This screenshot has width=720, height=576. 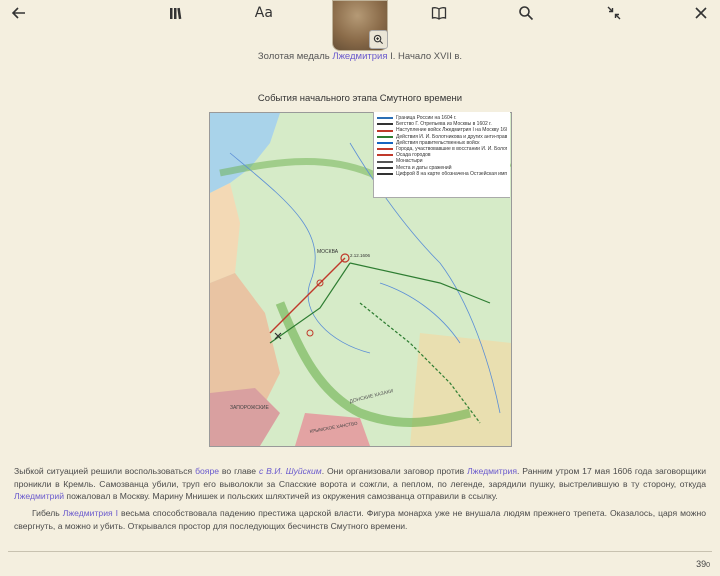 I want to click on collapse-icon, so click(x=614, y=13).